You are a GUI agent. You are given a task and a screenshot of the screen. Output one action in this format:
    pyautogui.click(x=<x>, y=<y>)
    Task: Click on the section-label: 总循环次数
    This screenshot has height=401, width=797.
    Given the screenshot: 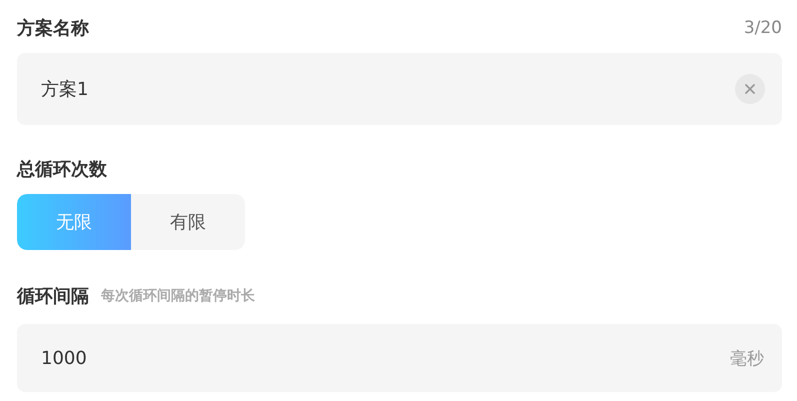 What is the action you would take?
    pyautogui.click(x=62, y=169)
    